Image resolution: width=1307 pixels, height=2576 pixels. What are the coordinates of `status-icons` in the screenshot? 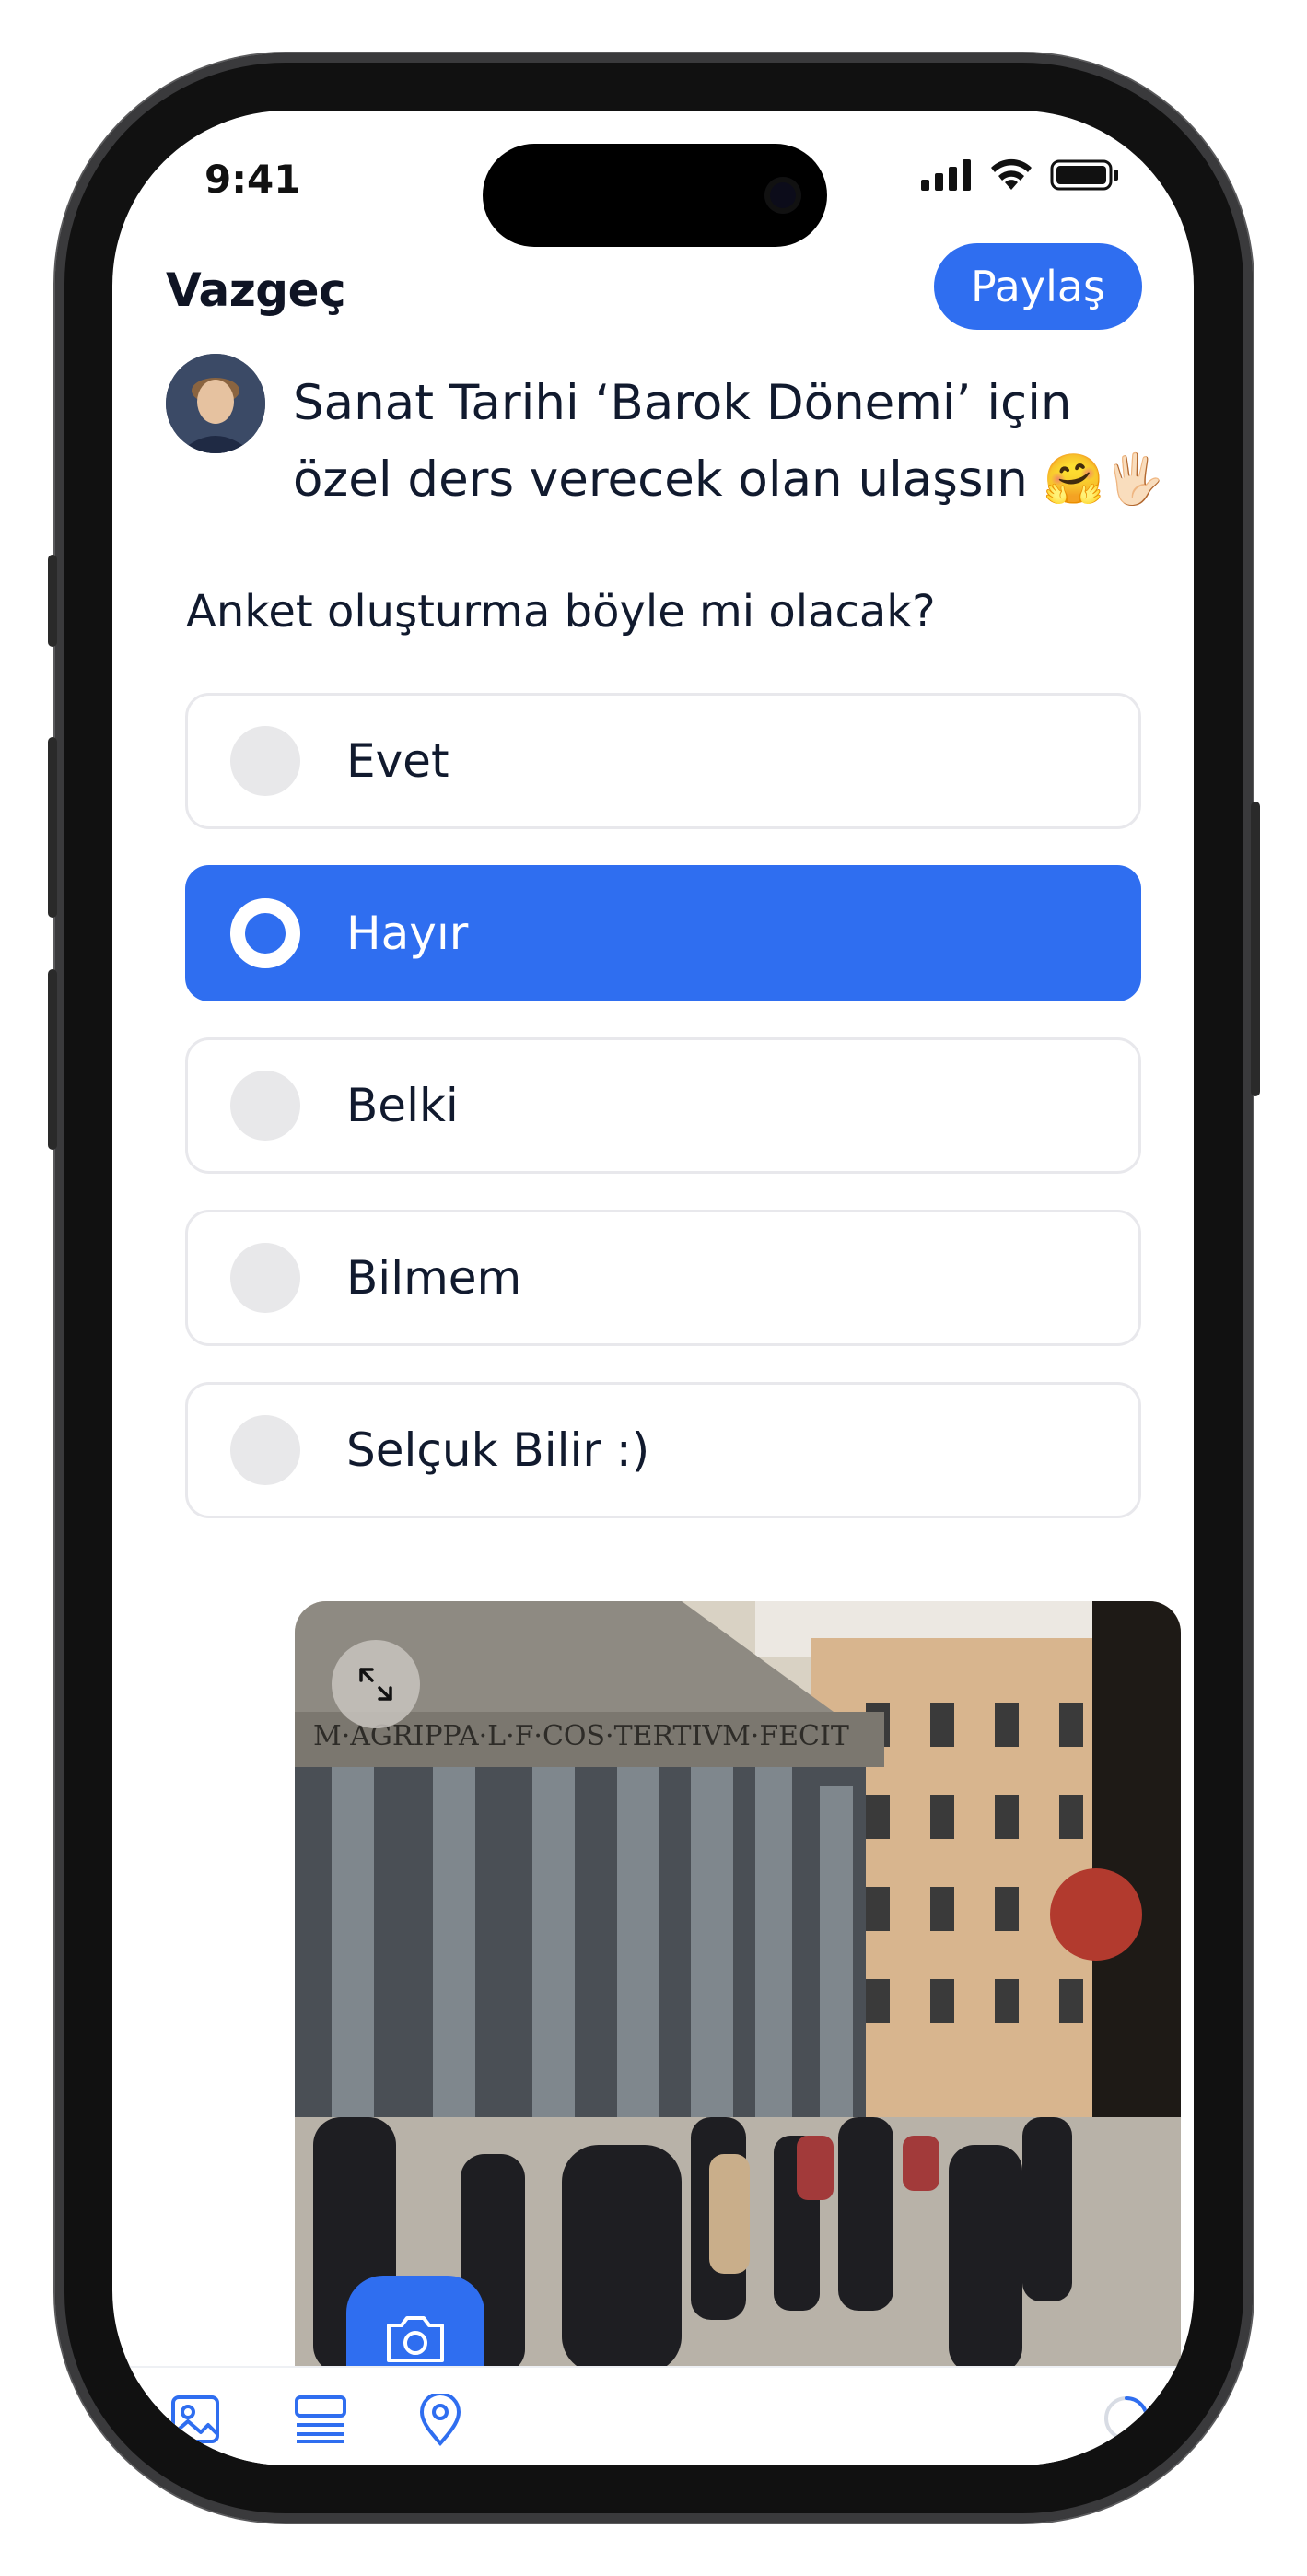 It's located at (1020, 175).